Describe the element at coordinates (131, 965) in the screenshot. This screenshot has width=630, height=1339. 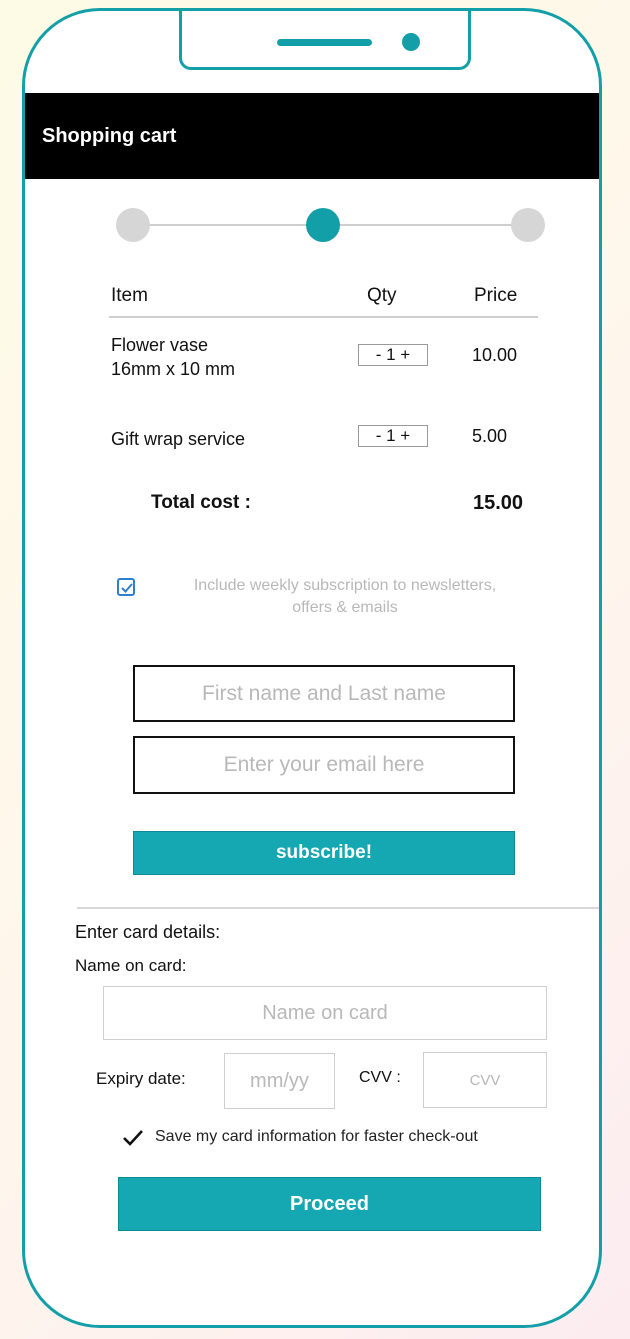
I see `name-on-card-label: Name on card:` at that location.